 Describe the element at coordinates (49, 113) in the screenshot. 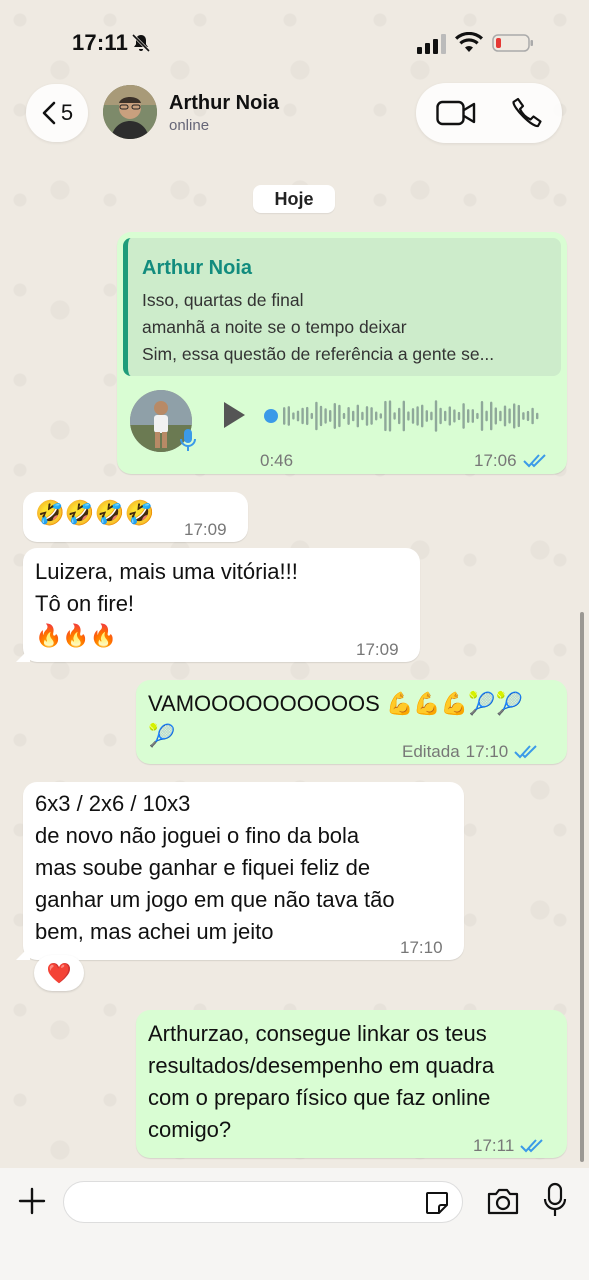

I see `chevron-left-icon` at that location.